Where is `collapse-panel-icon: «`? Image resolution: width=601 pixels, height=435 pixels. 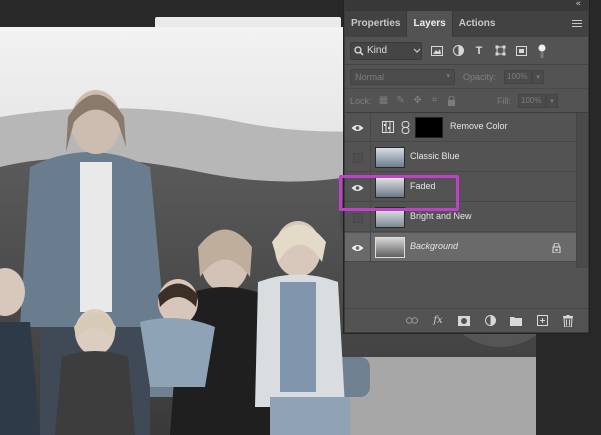 collapse-panel-icon: « is located at coordinates (577, 4).